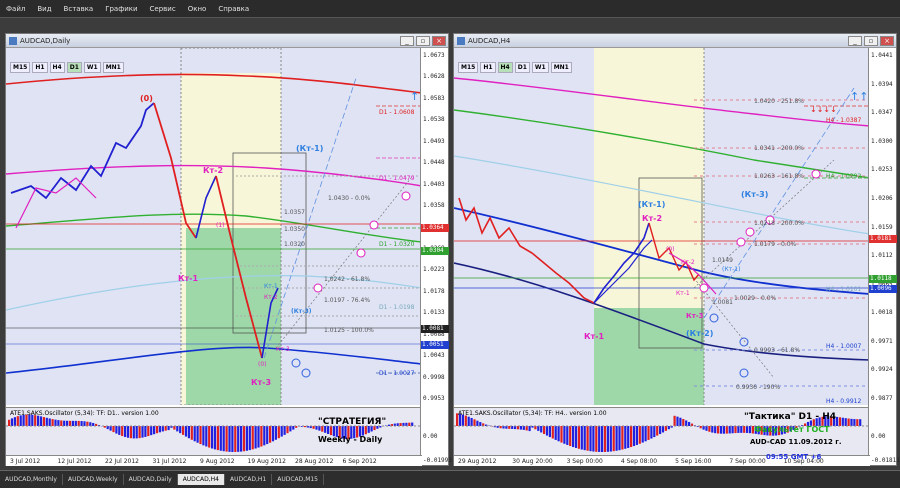 Image resolution: width=900 pixels, height=488 pixels. Describe the element at coordinates (434, 270) in the screenshot. I see `price-tick: 1.0223` at that location.